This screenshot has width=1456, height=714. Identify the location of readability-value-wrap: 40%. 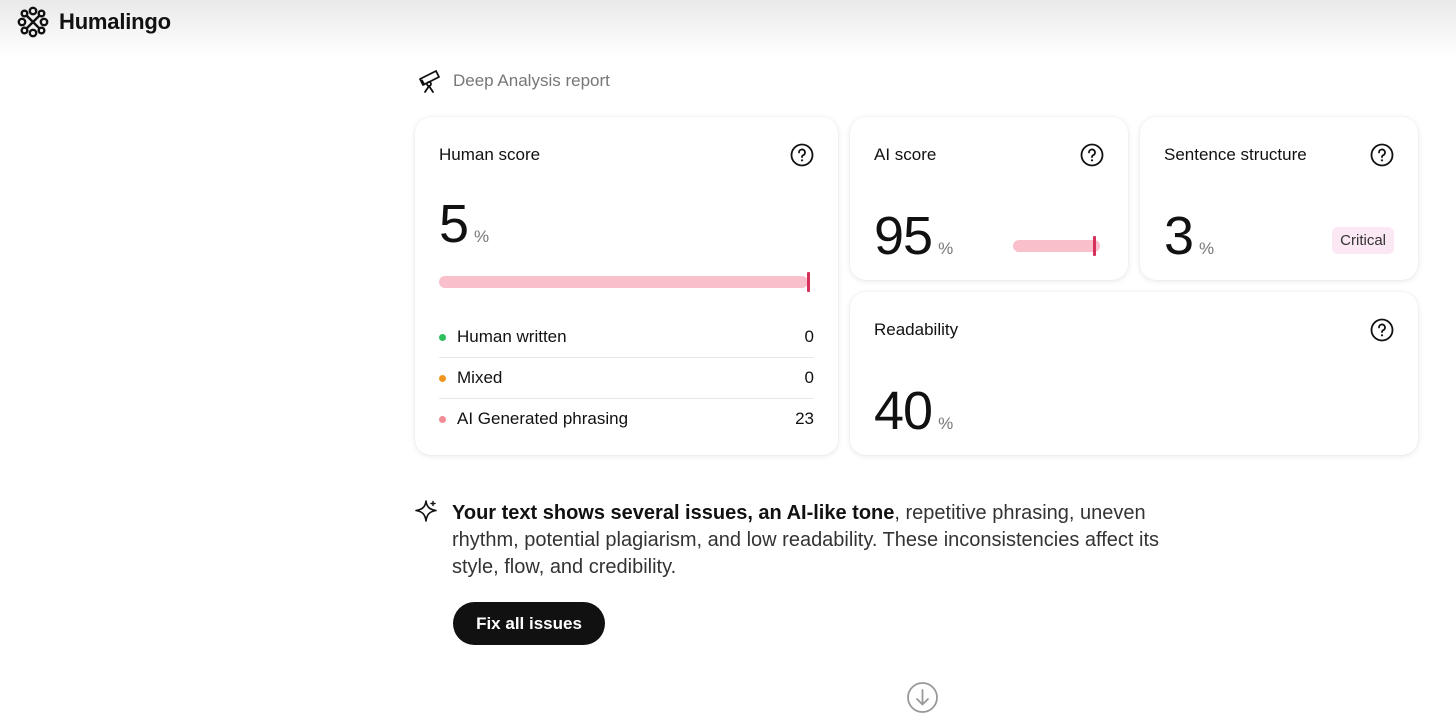
(913, 411).